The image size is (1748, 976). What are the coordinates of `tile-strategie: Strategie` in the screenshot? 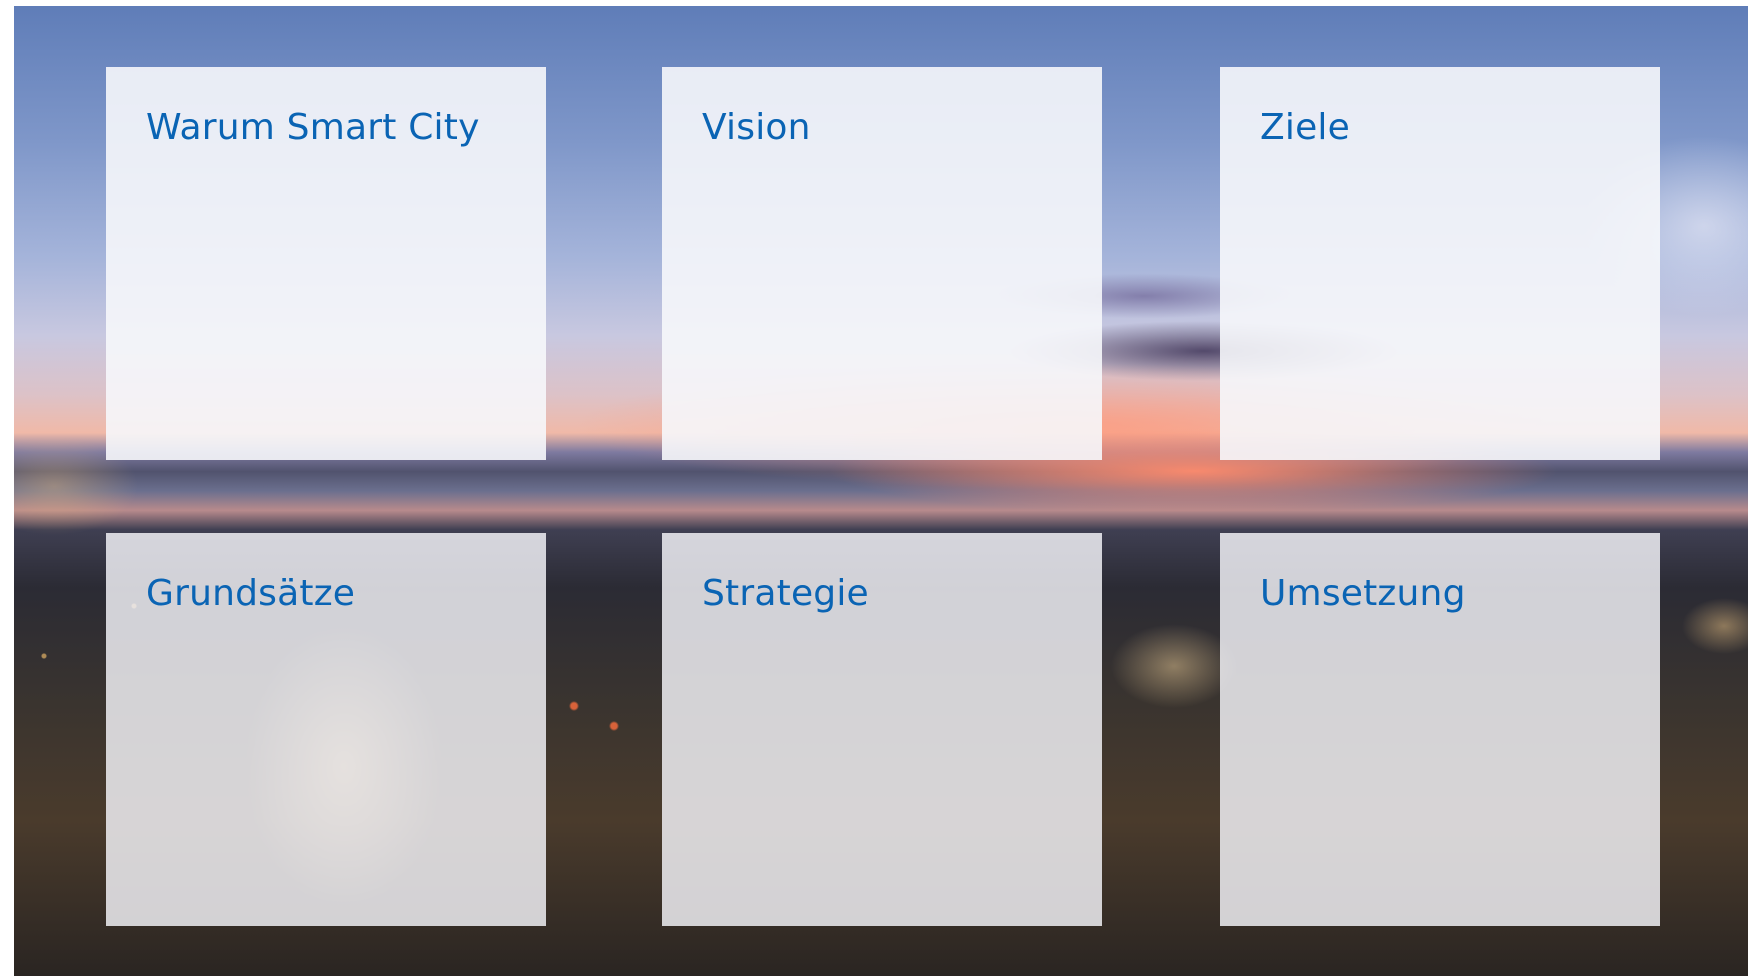 It's located at (882, 729).